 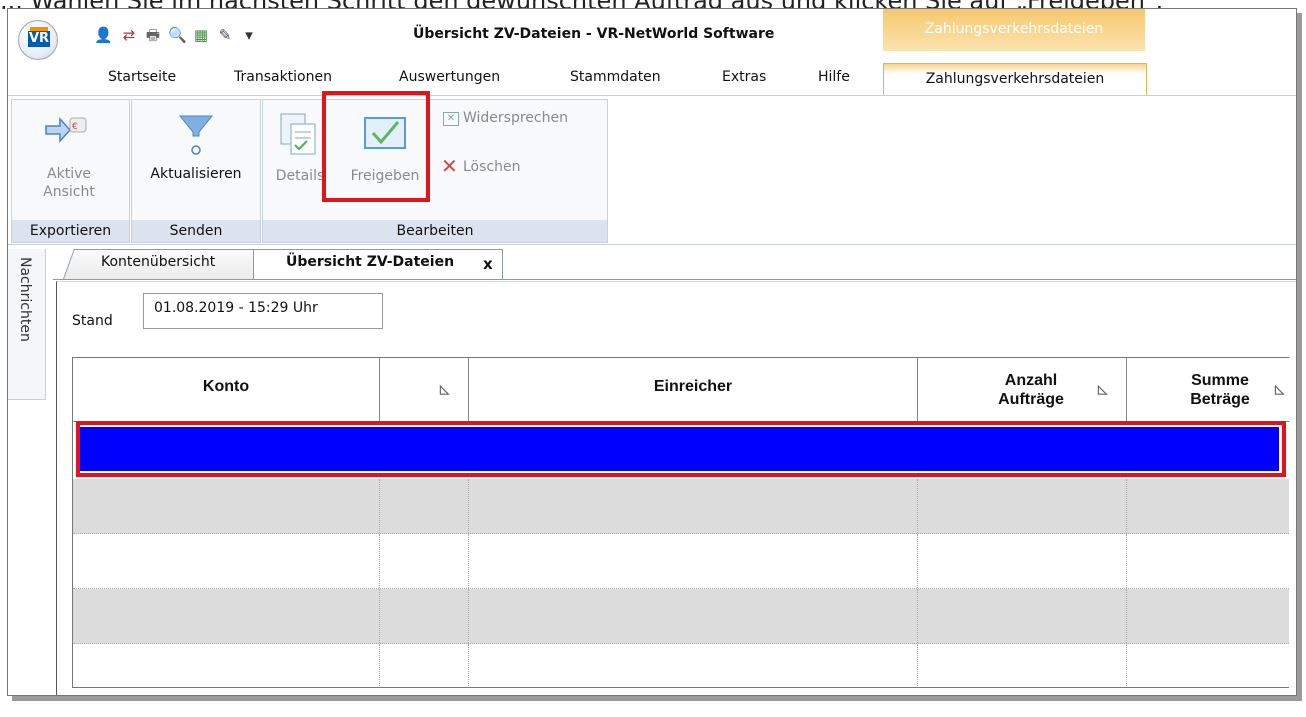 I want to click on widersprechen-label: Widersprechen, so click(x=515, y=118).